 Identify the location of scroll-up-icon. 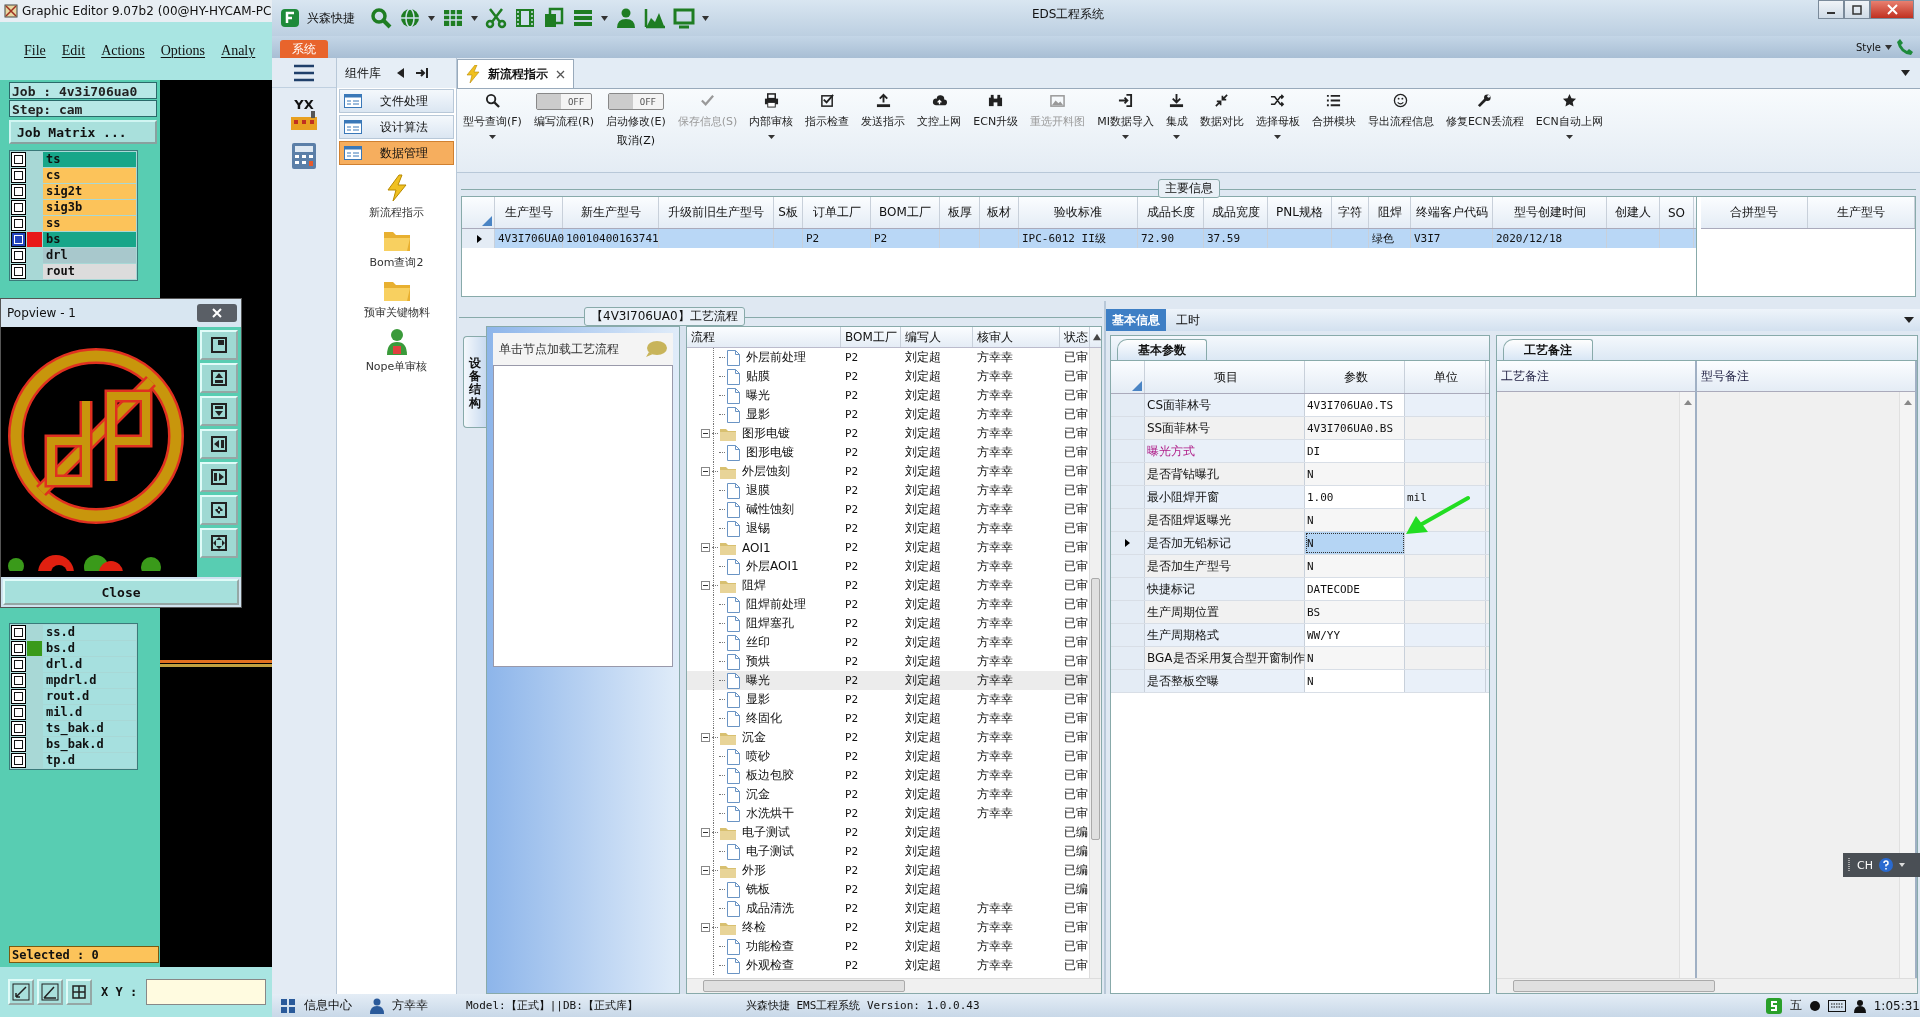
(1097, 337).